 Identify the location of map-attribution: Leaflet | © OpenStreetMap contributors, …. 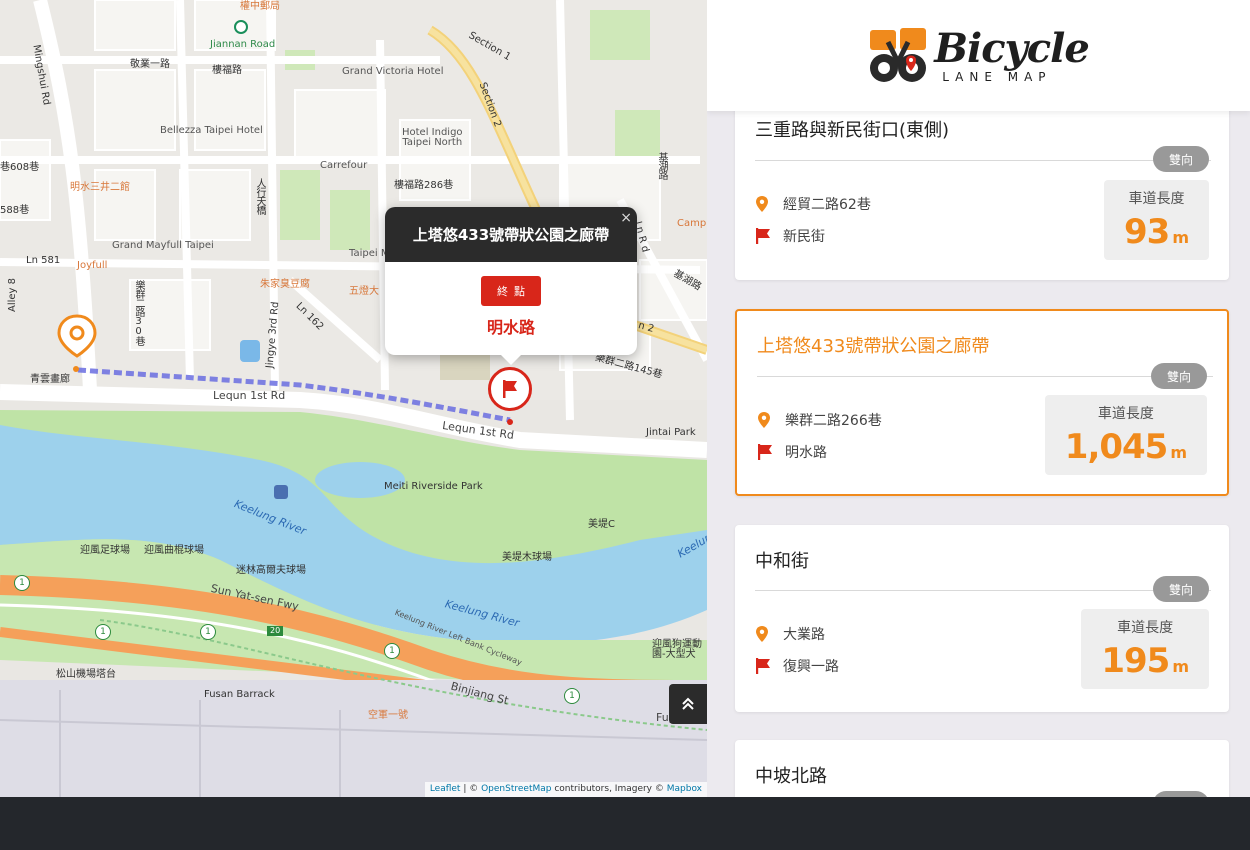
(565, 789).